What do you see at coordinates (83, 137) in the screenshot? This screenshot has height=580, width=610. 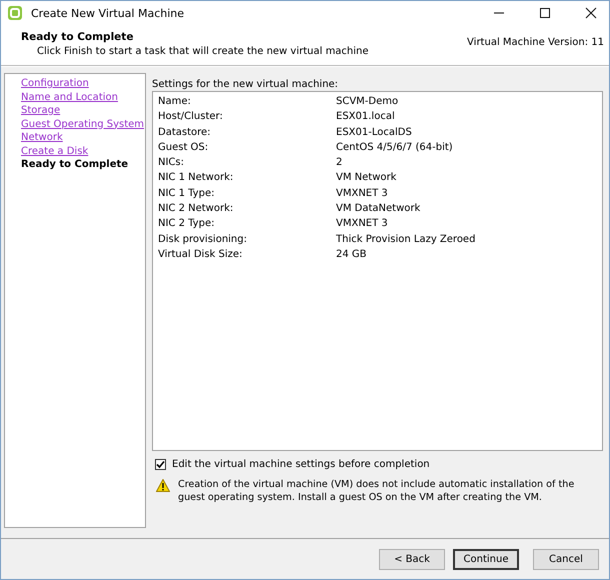 I see `step-link: Network` at bounding box center [83, 137].